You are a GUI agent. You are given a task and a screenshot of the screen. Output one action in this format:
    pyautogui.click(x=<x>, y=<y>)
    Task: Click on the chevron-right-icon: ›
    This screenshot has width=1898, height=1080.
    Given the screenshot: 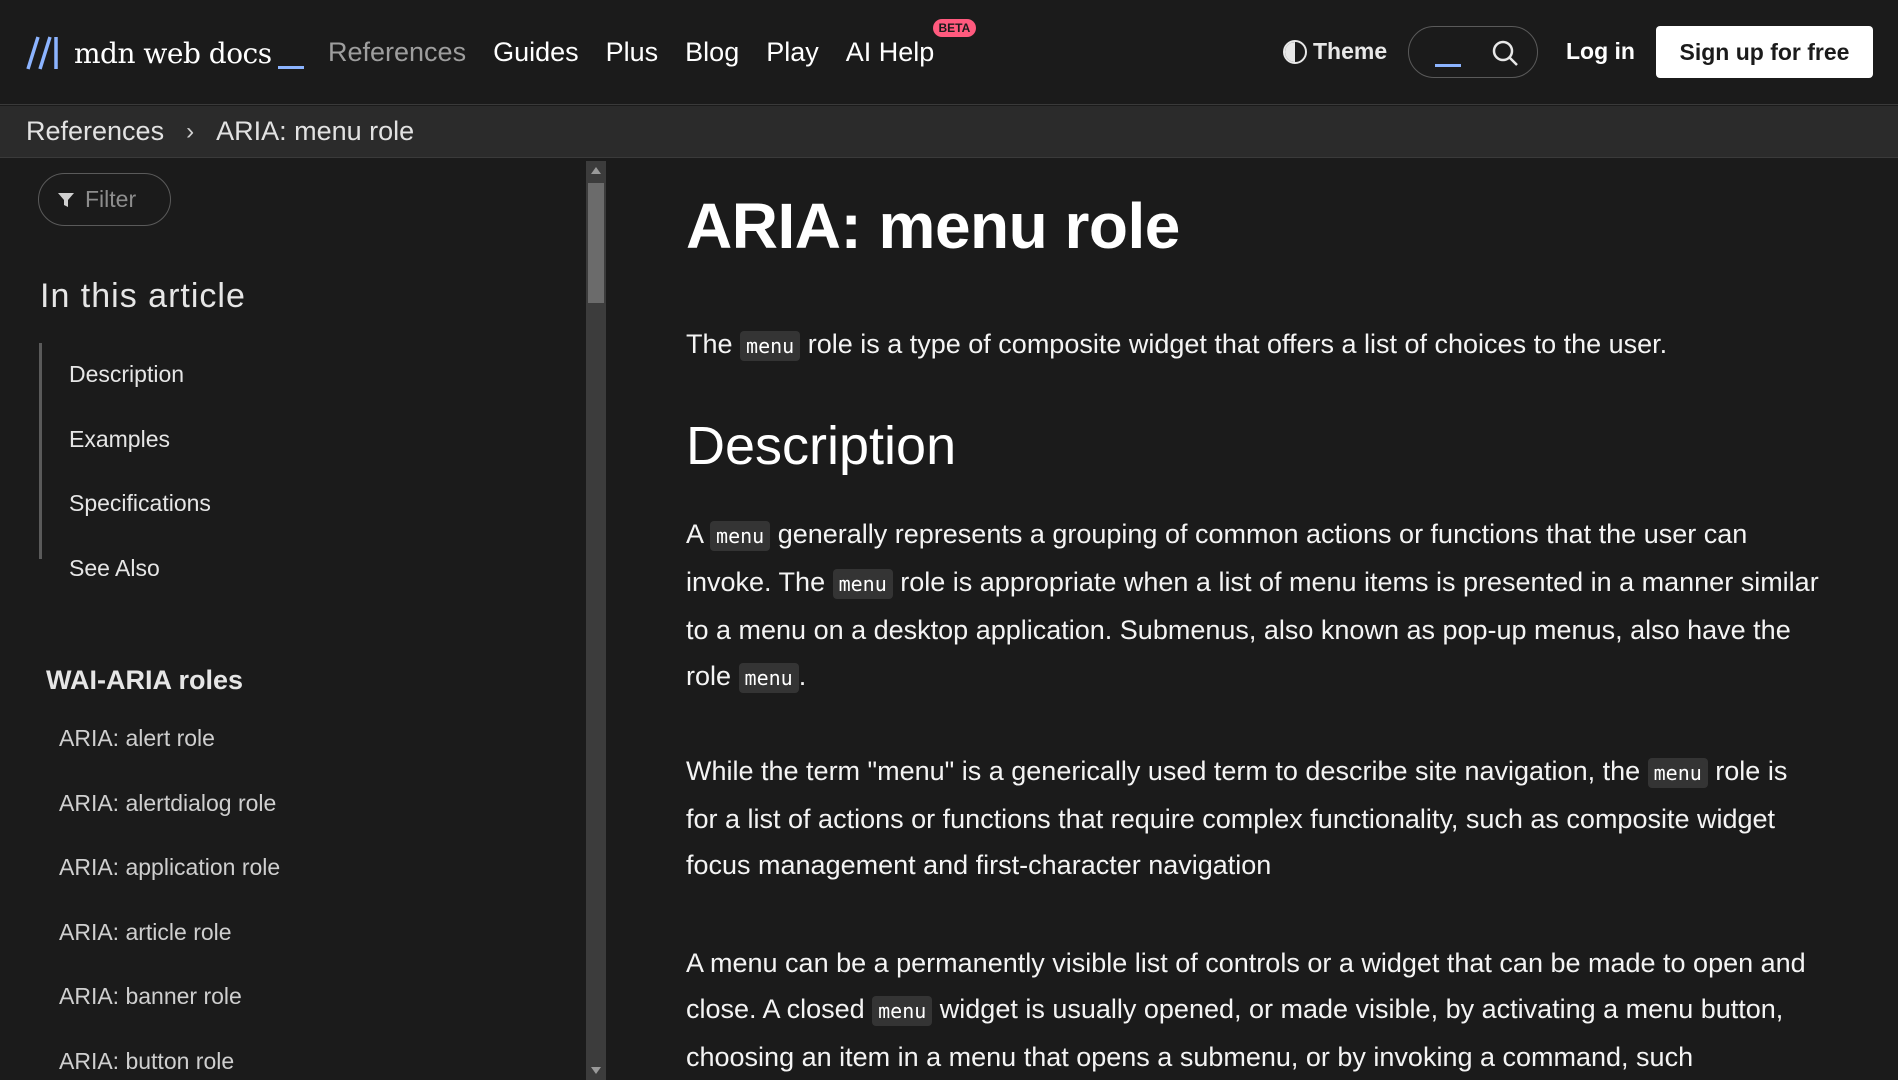 What is the action you would take?
    pyautogui.click(x=190, y=131)
    